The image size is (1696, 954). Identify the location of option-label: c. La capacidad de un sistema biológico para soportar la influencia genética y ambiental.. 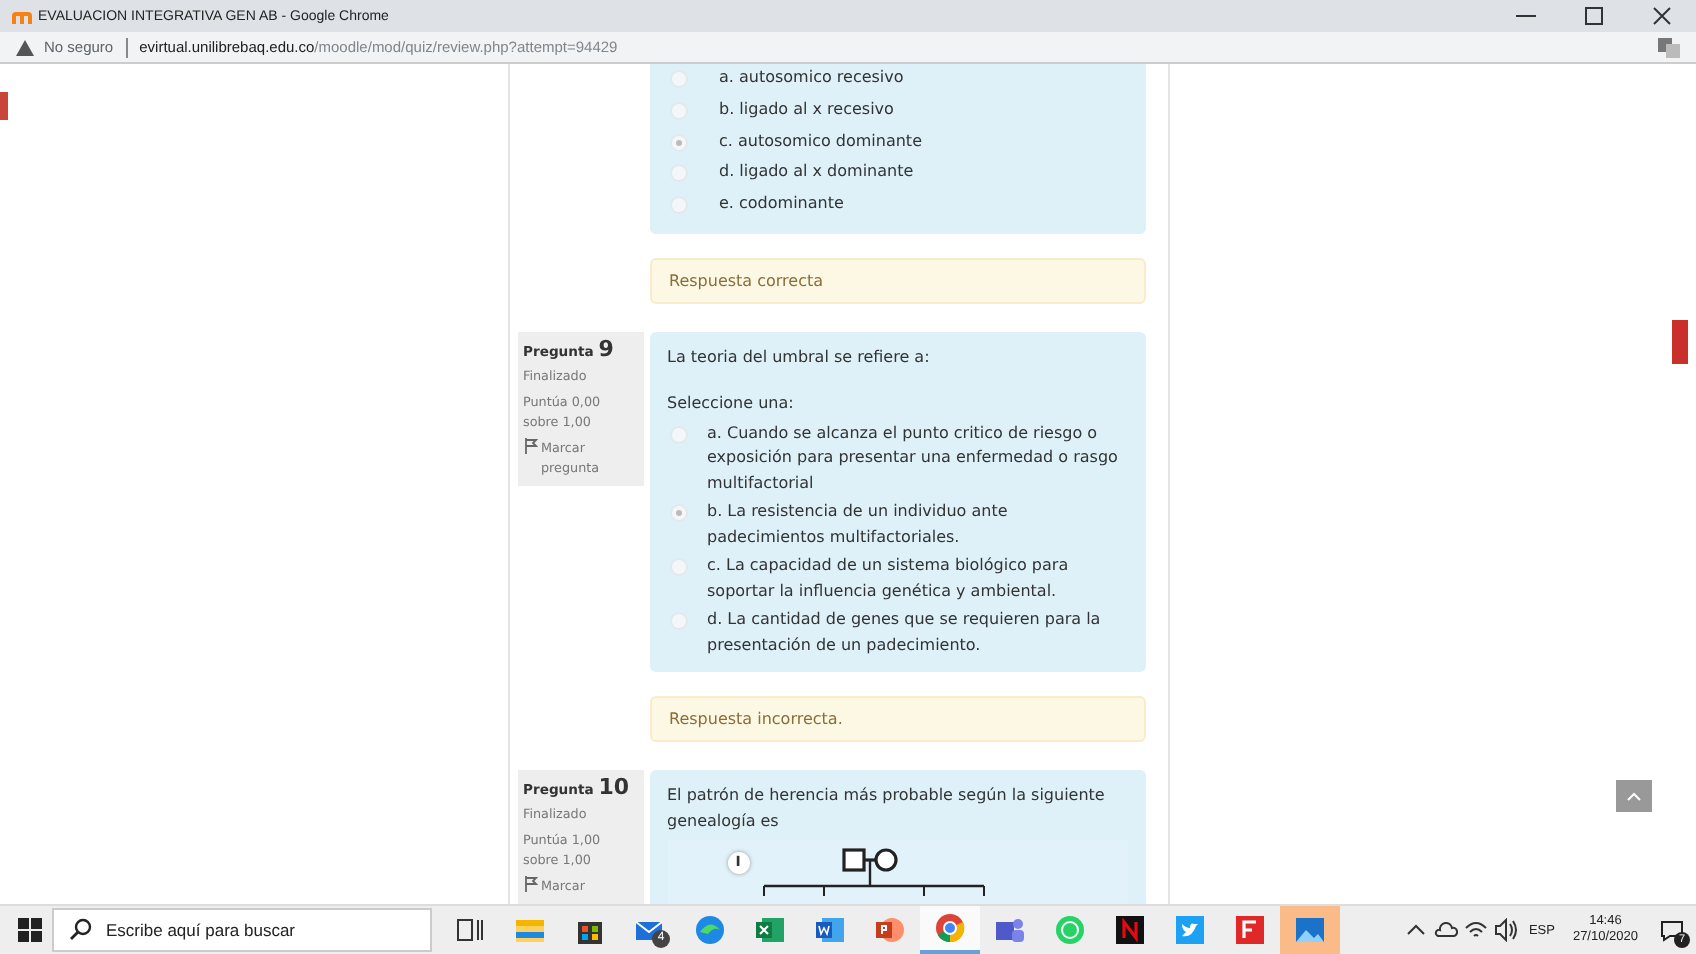
(889, 579).